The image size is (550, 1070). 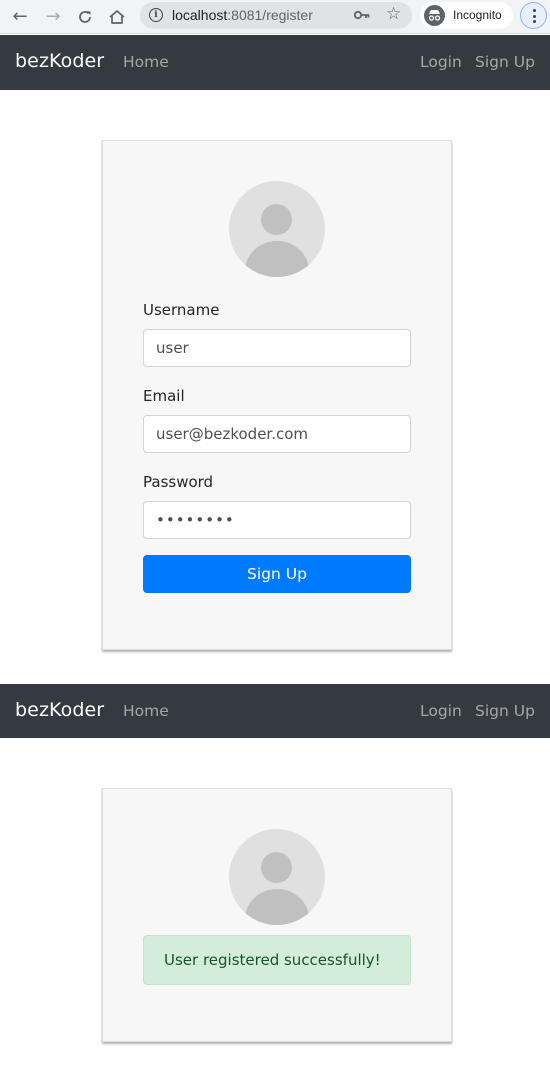 I want to click on star-icon: ☆, so click(x=393, y=14).